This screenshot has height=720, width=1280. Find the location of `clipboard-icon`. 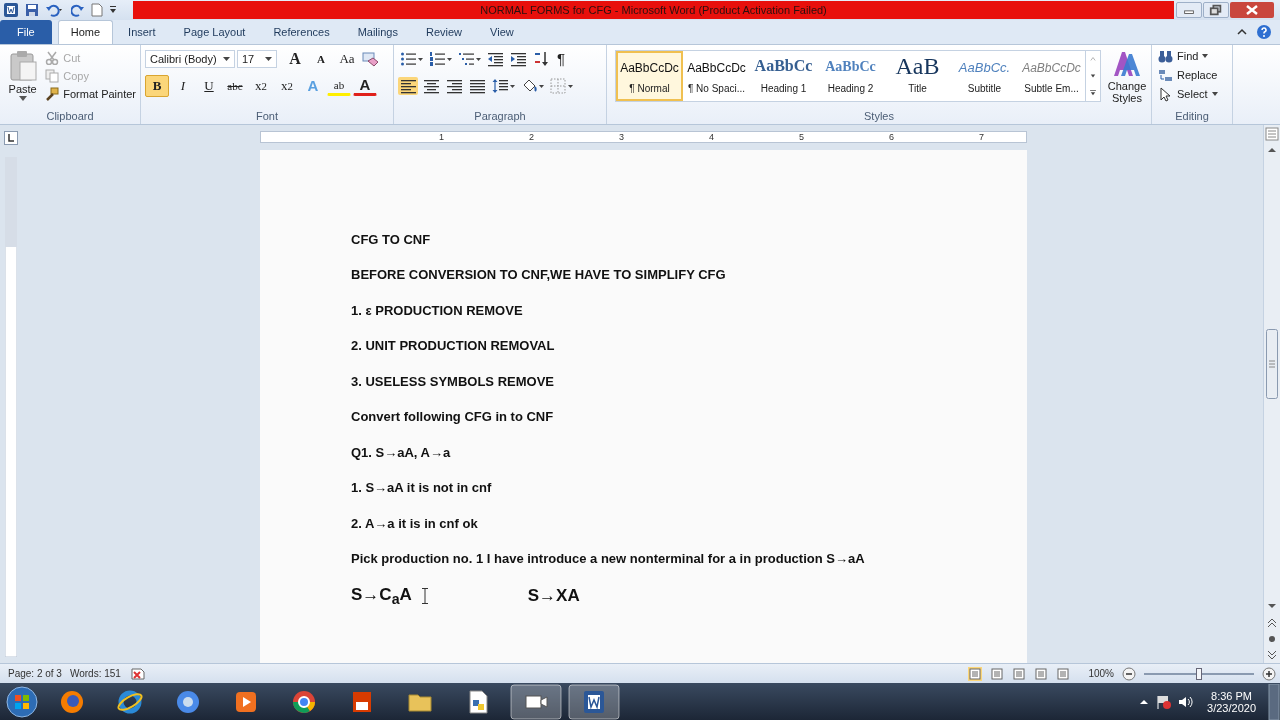

clipboard-icon is located at coordinates (22, 65).